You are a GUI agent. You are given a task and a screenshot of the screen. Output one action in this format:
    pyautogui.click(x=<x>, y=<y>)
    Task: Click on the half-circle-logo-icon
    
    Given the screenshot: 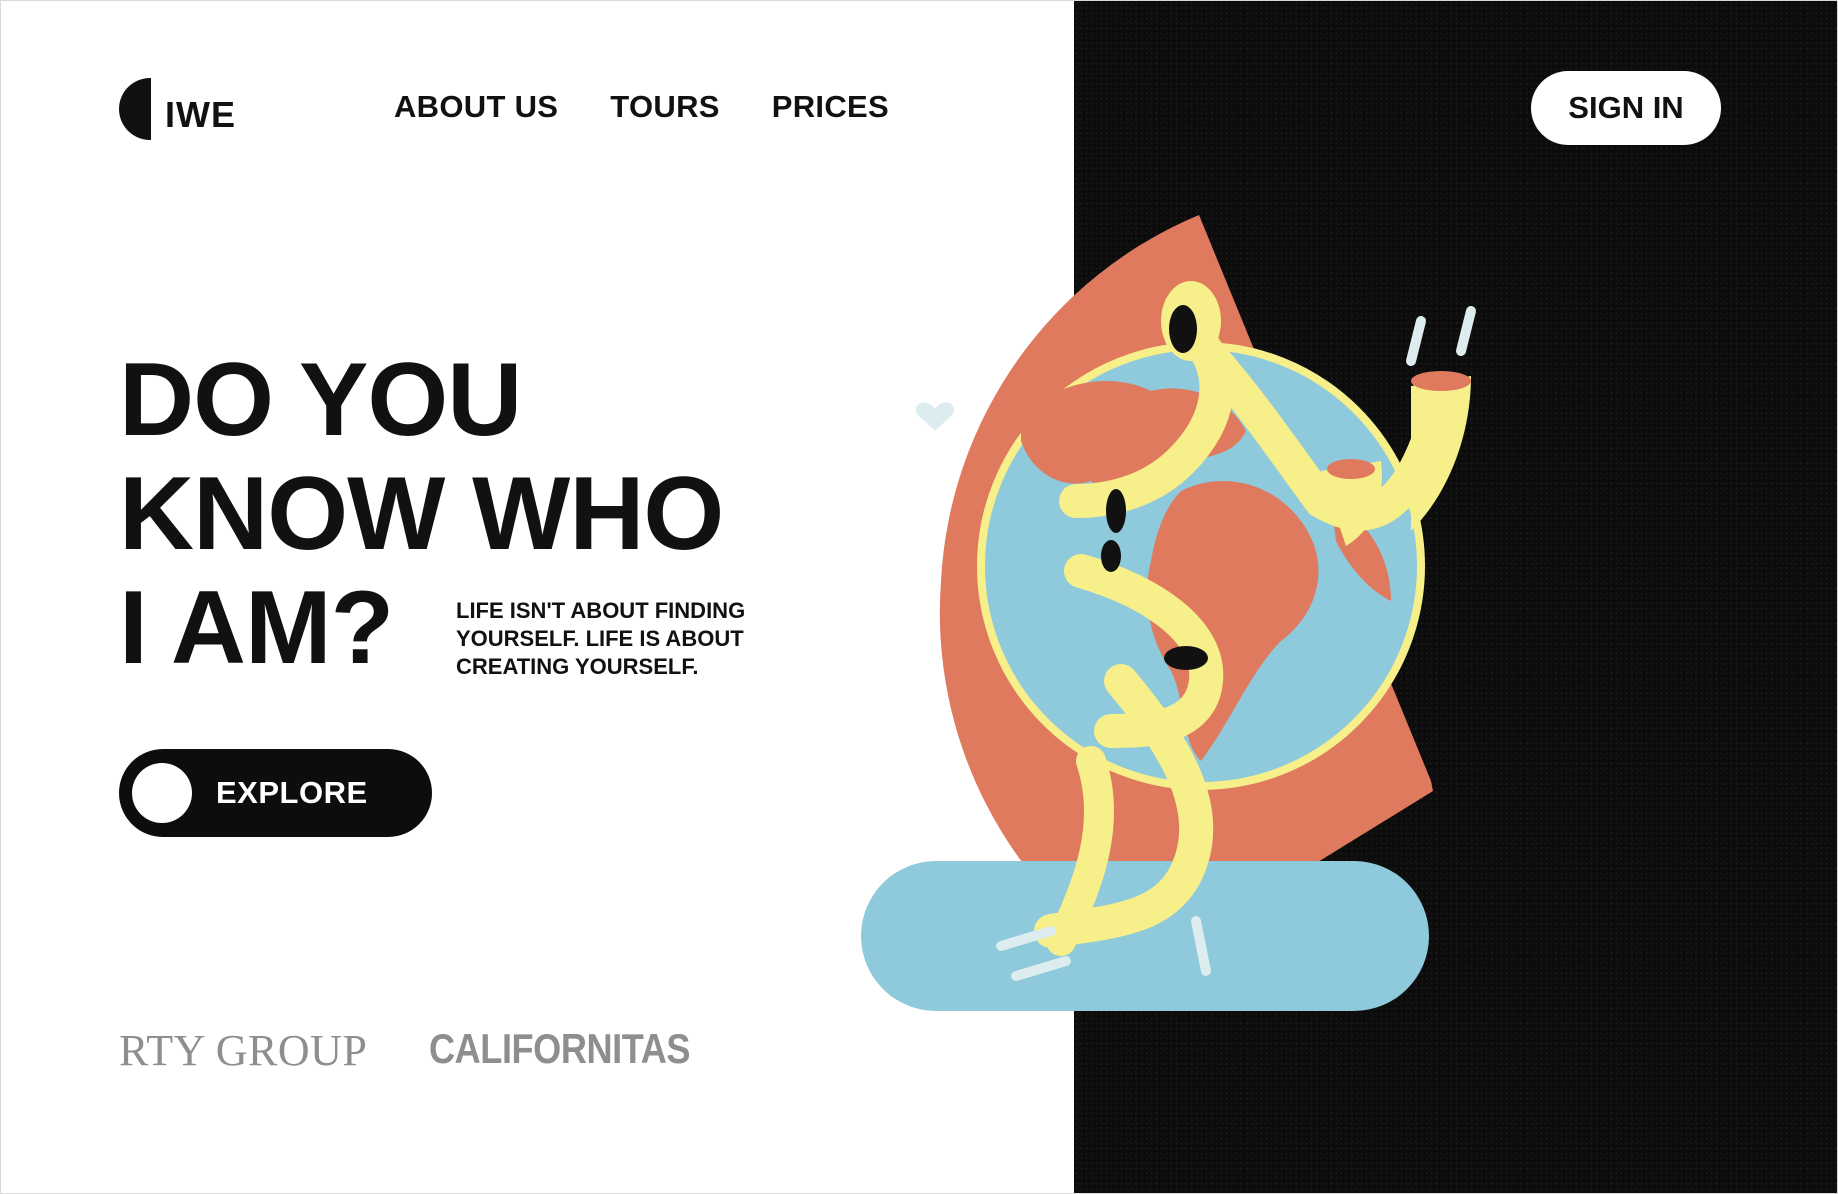 What is the action you would take?
    pyautogui.click(x=135, y=109)
    